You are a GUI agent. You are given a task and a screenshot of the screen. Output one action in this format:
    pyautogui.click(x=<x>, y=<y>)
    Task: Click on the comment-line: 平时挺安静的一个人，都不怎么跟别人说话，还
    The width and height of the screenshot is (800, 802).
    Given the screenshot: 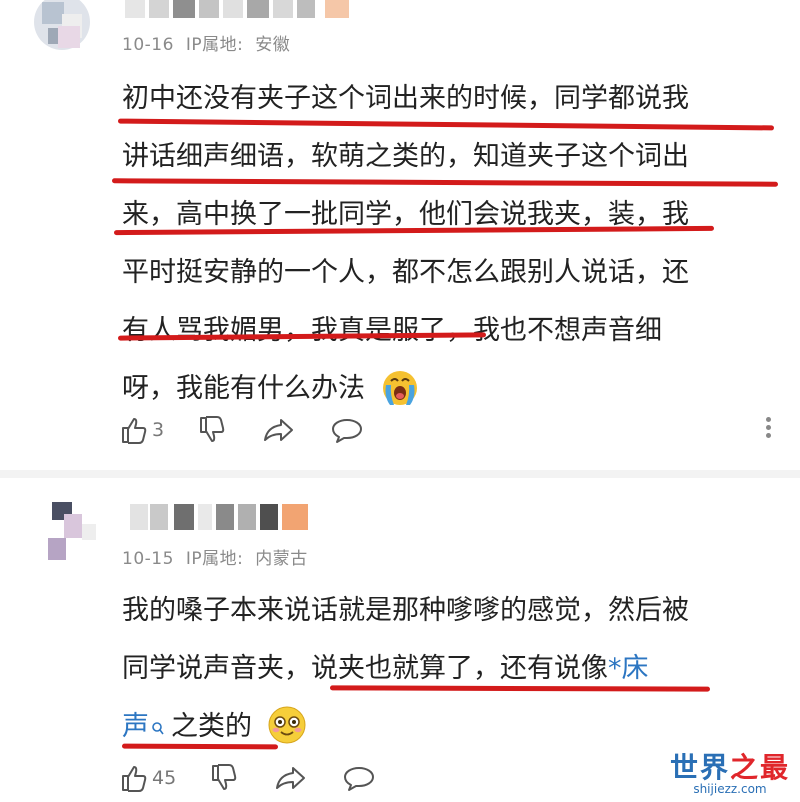 What is the action you would take?
    pyautogui.click(x=405, y=272)
    